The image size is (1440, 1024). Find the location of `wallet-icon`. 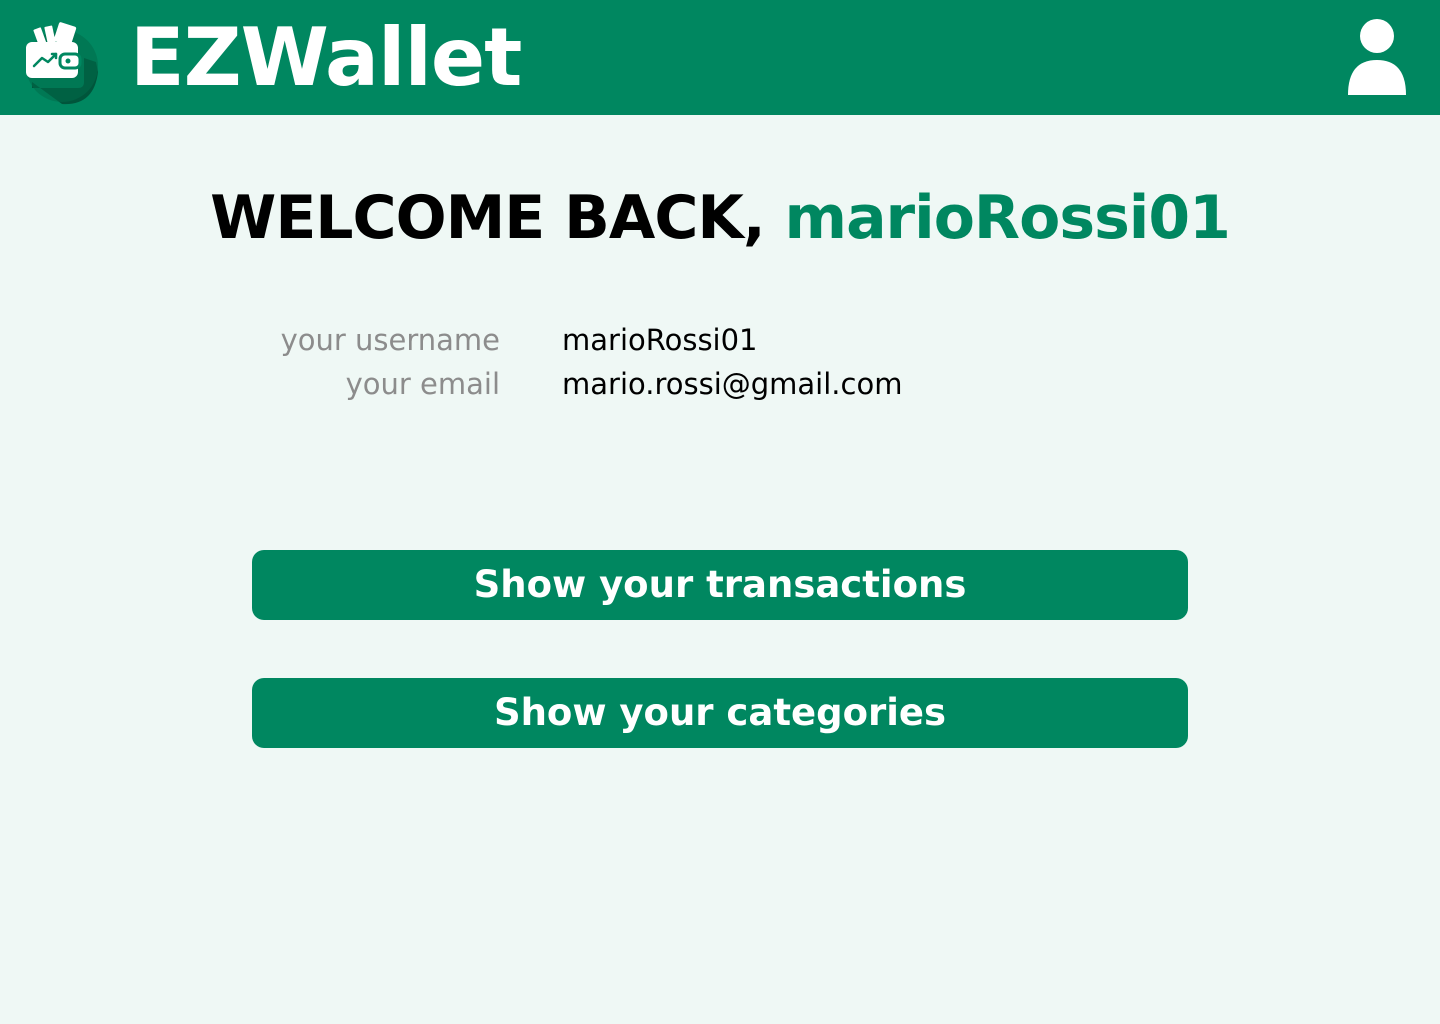

wallet-icon is located at coordinates (62, 64).